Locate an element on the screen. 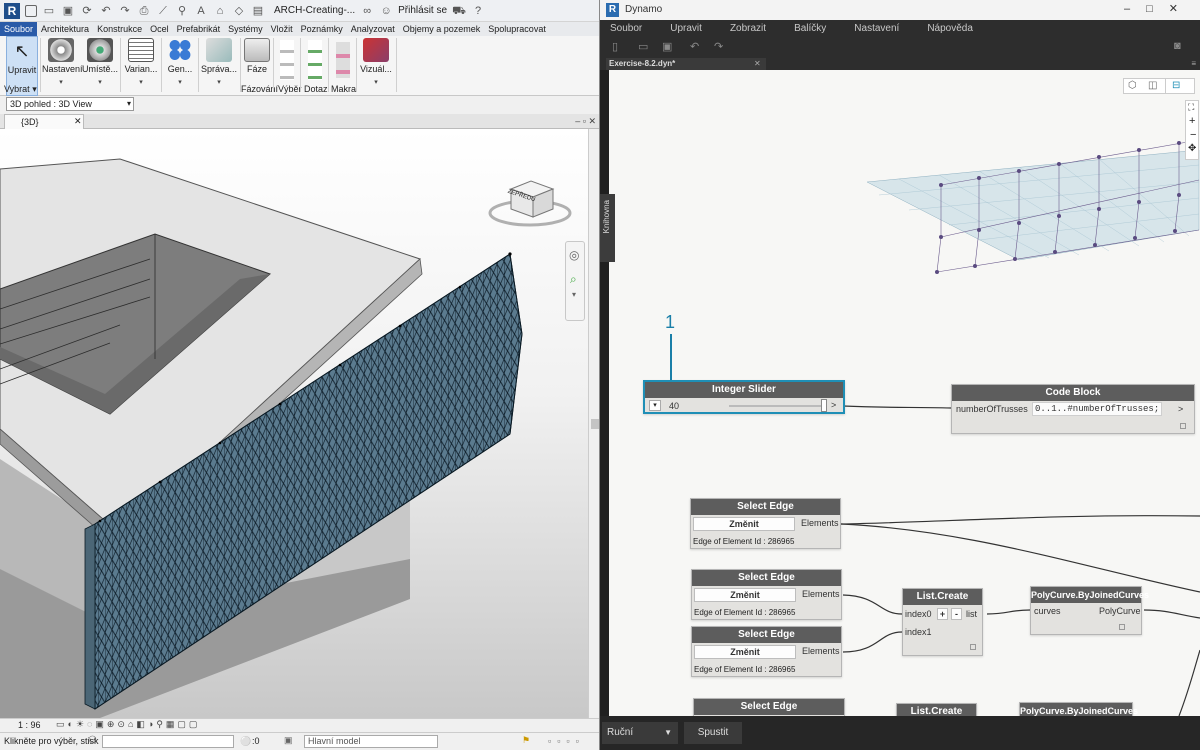 Image resolution: width=1200 pixels, height=750 pixels. zoom-icon: ⌕ is located at coordinates (573, 279).